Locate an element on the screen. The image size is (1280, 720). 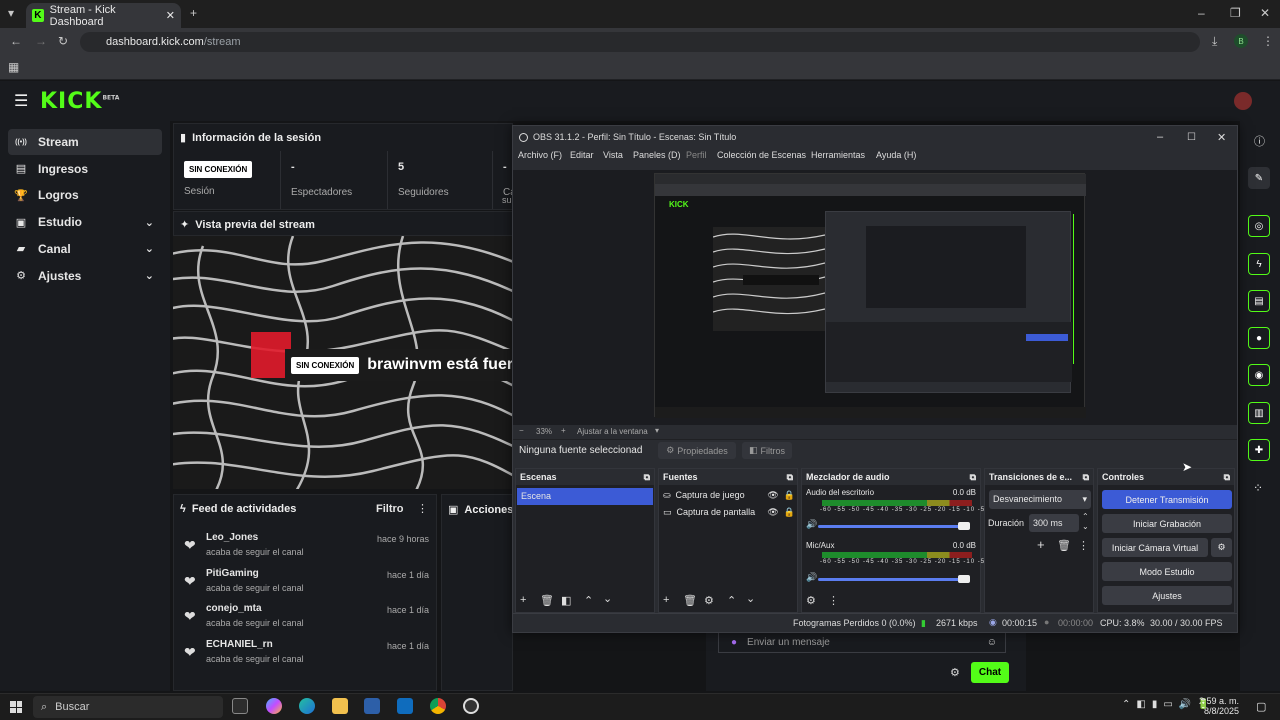
system-tray-icons: ⌃◧▮▭🔊🔋 is located at coordinates (1169, 704).